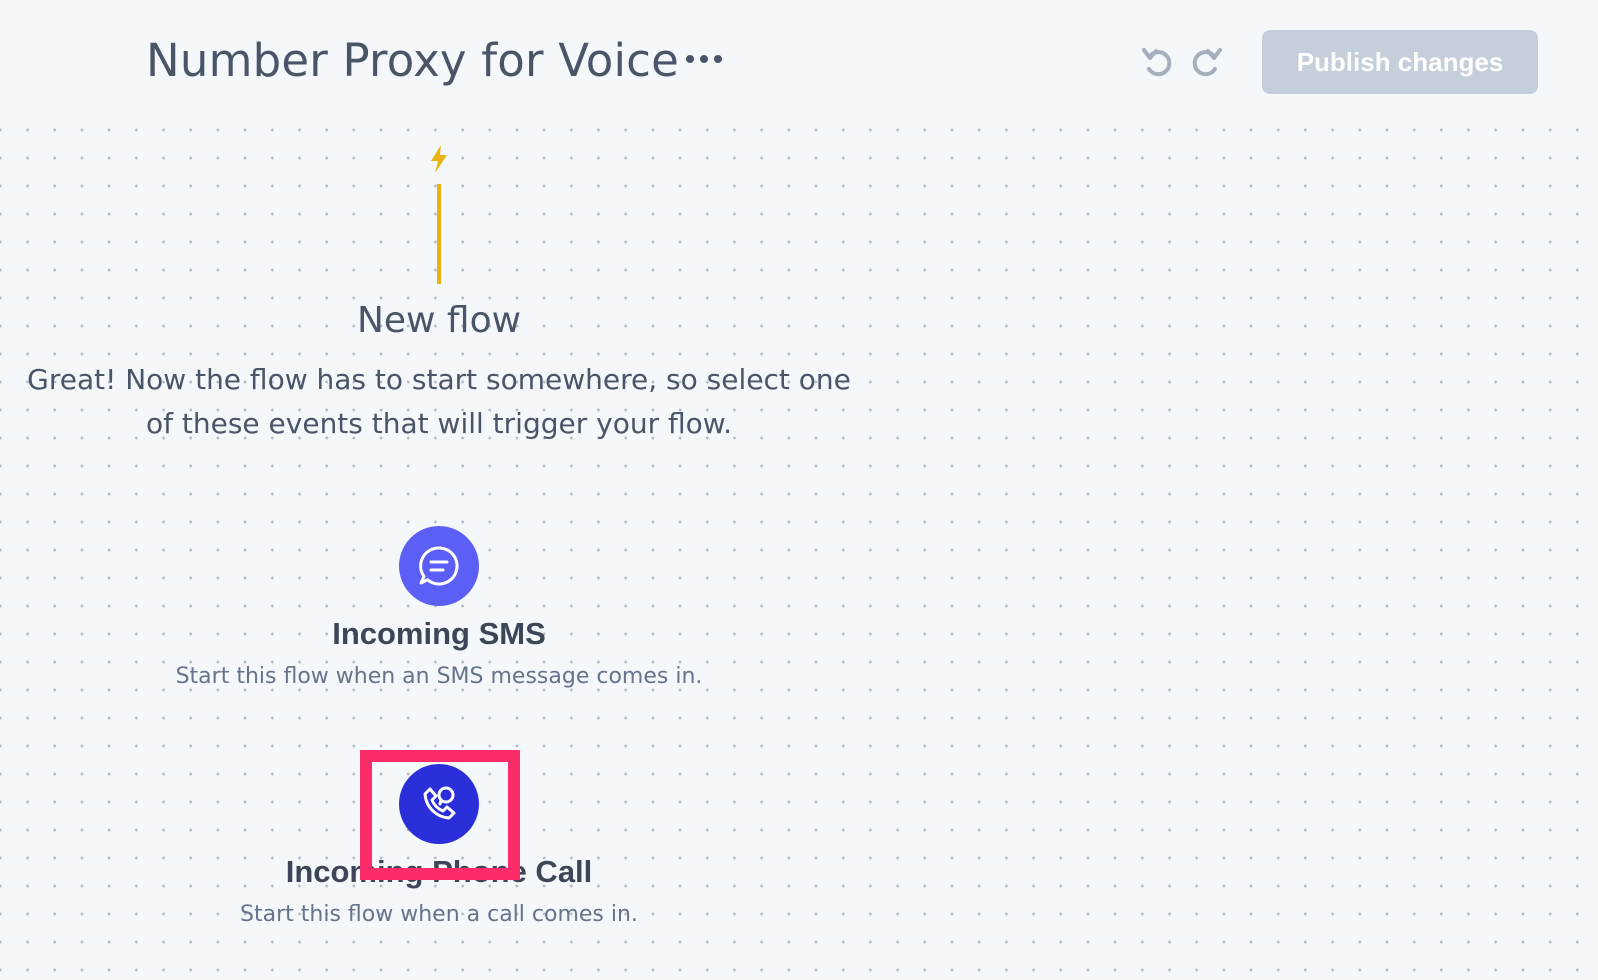  I want to click on redo-icon, so click(1207, 62).